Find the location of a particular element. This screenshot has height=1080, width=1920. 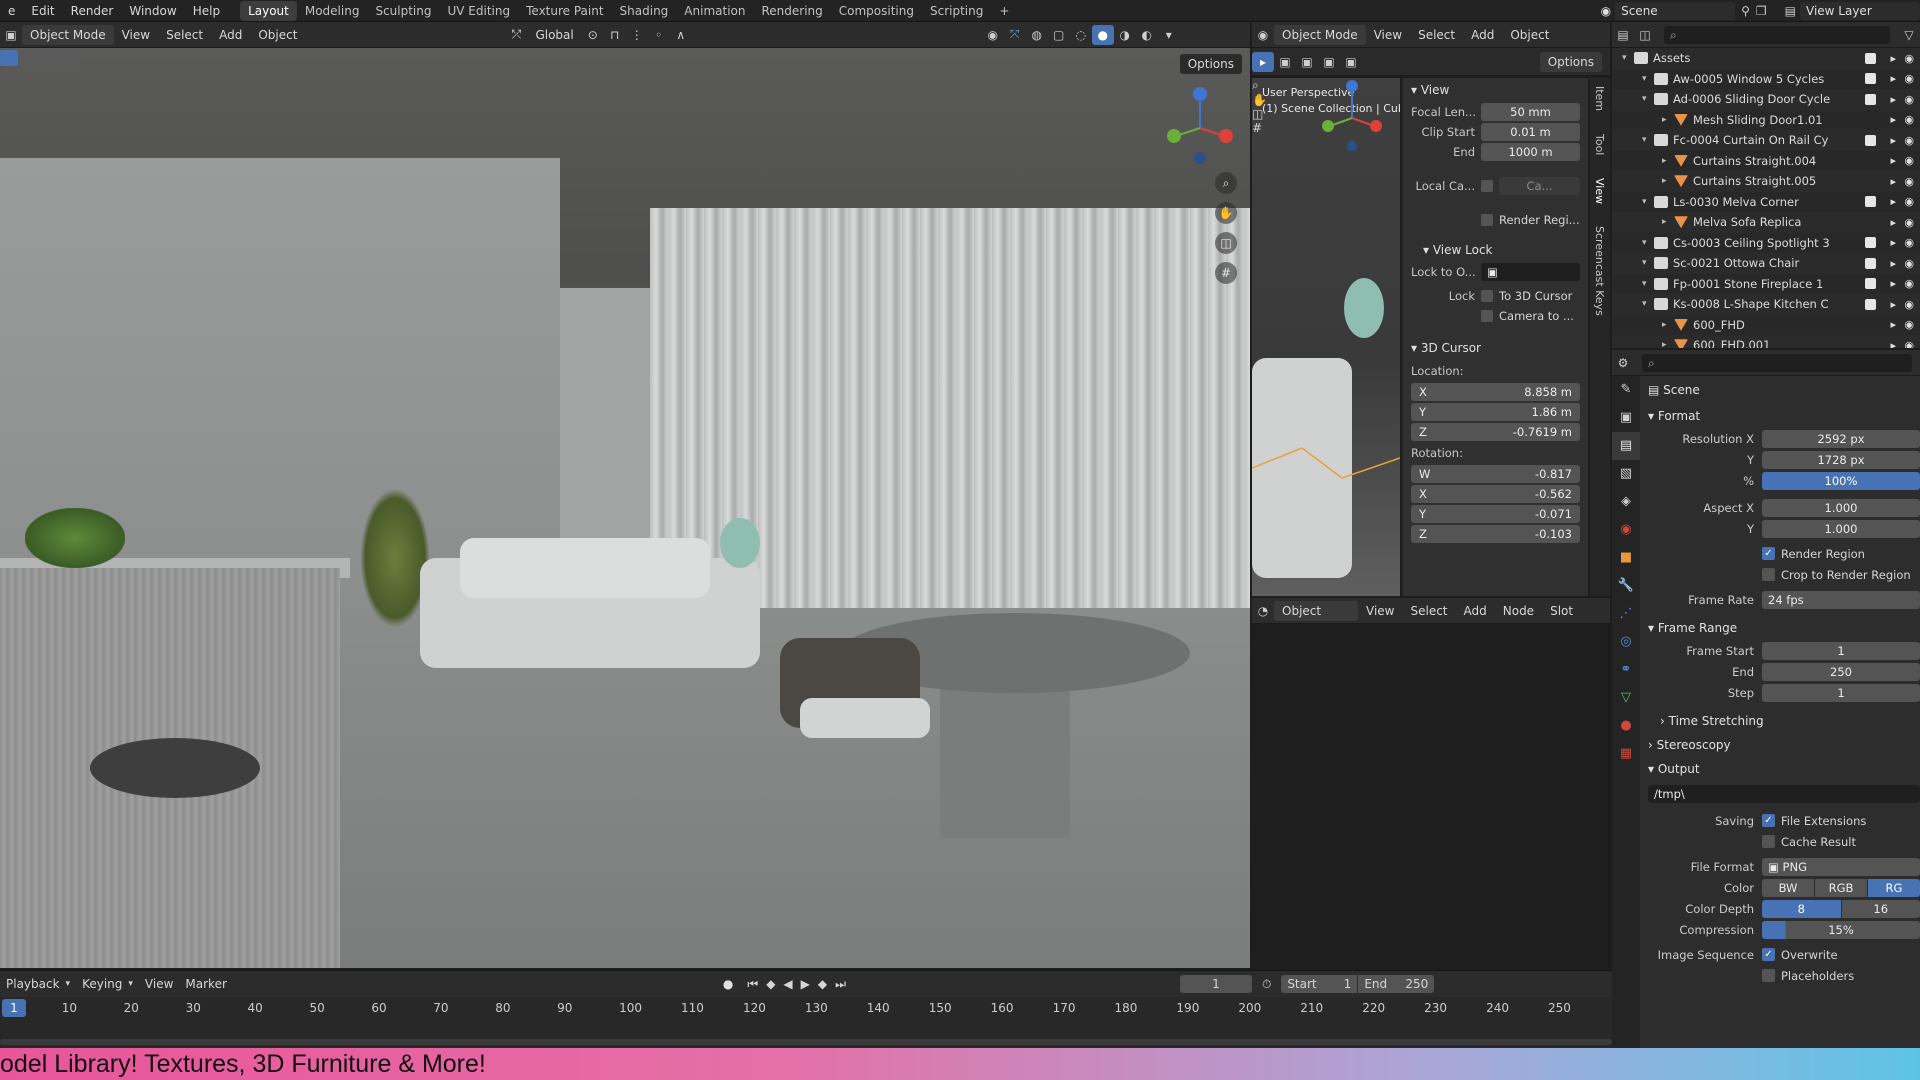

aspect-x-field: 1.000 is located at coordinates (1841, 507).